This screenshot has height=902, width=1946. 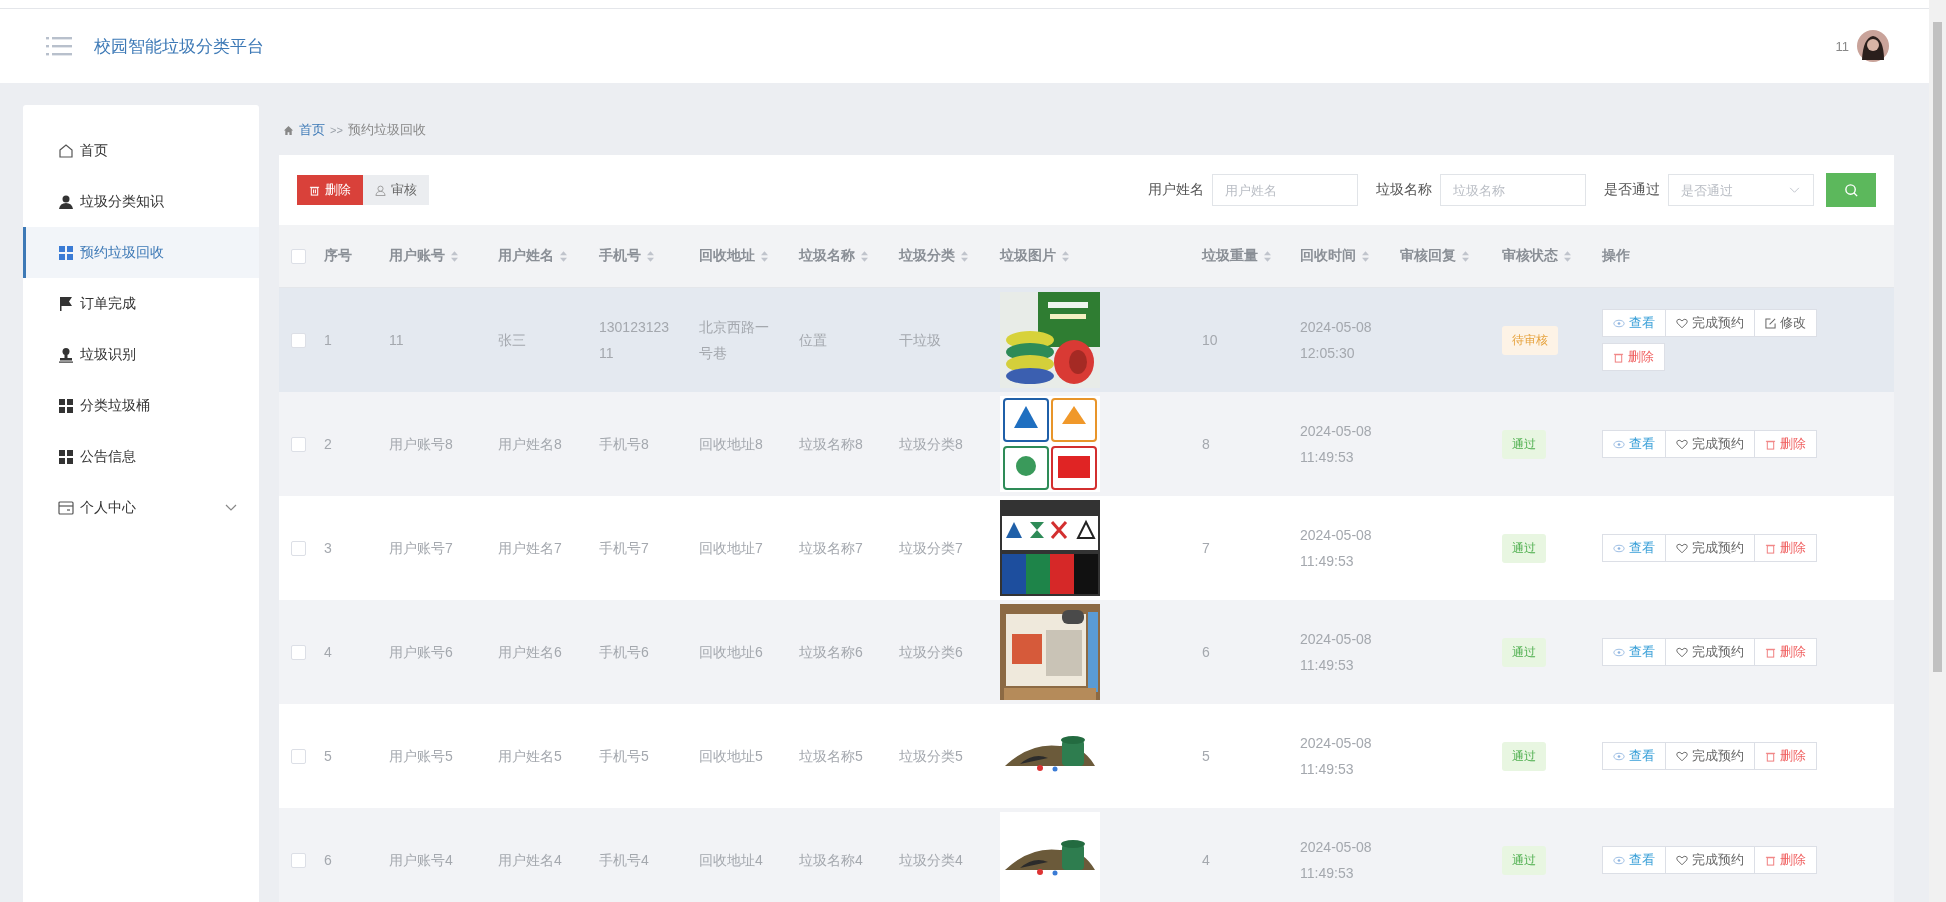 I want to click on column-header: 手机号, so click(x=620, y=256).